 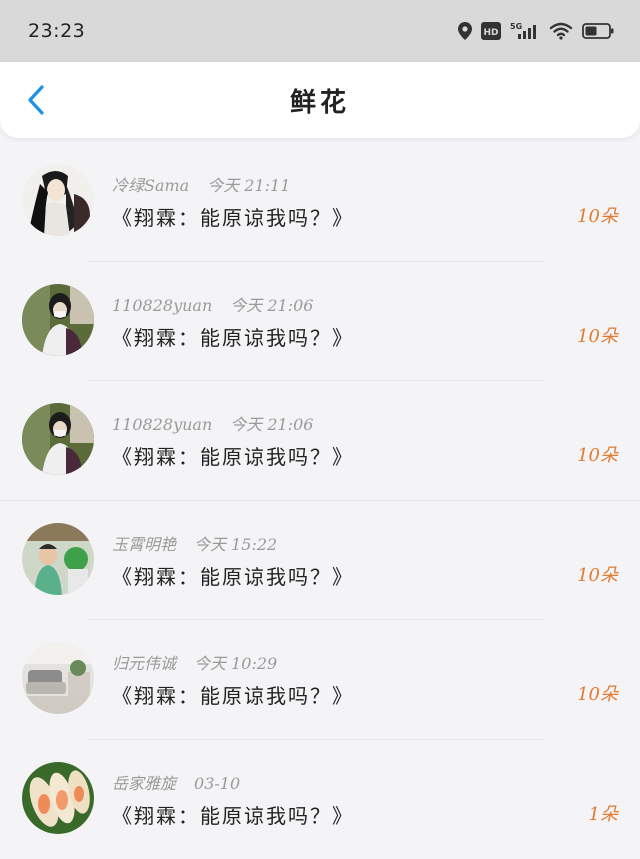 I want to click on item-meta: 冷绿Sama 今天 21:11, so click(x=201, y=184).